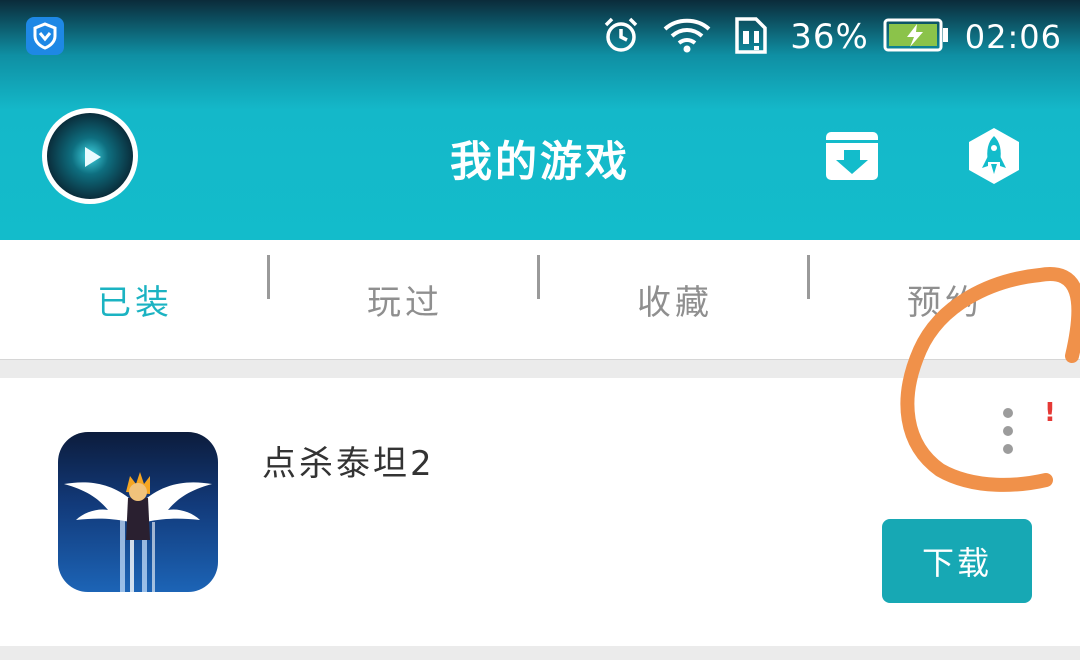 The image size is (1080, 660). I want to click on status-bar: 36% 02:06, so click(540, 38).